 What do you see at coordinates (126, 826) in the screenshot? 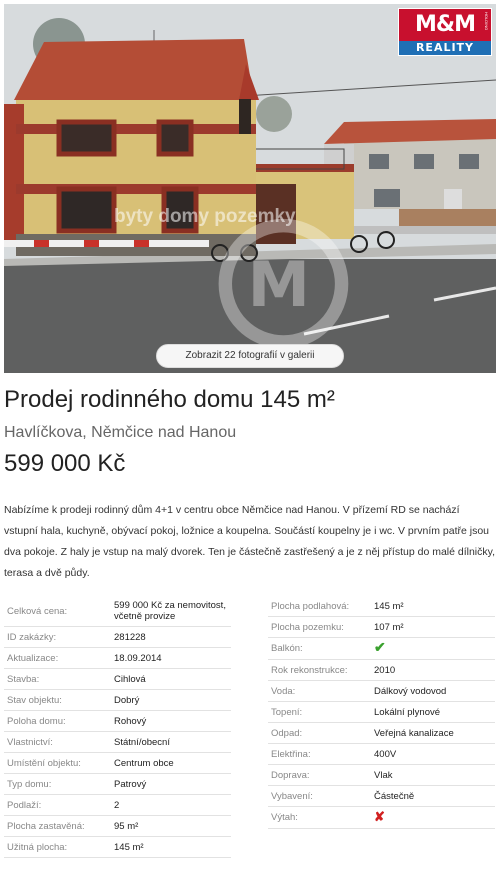
I see `param-value: 95 m²` at bounding box center [126, 826].